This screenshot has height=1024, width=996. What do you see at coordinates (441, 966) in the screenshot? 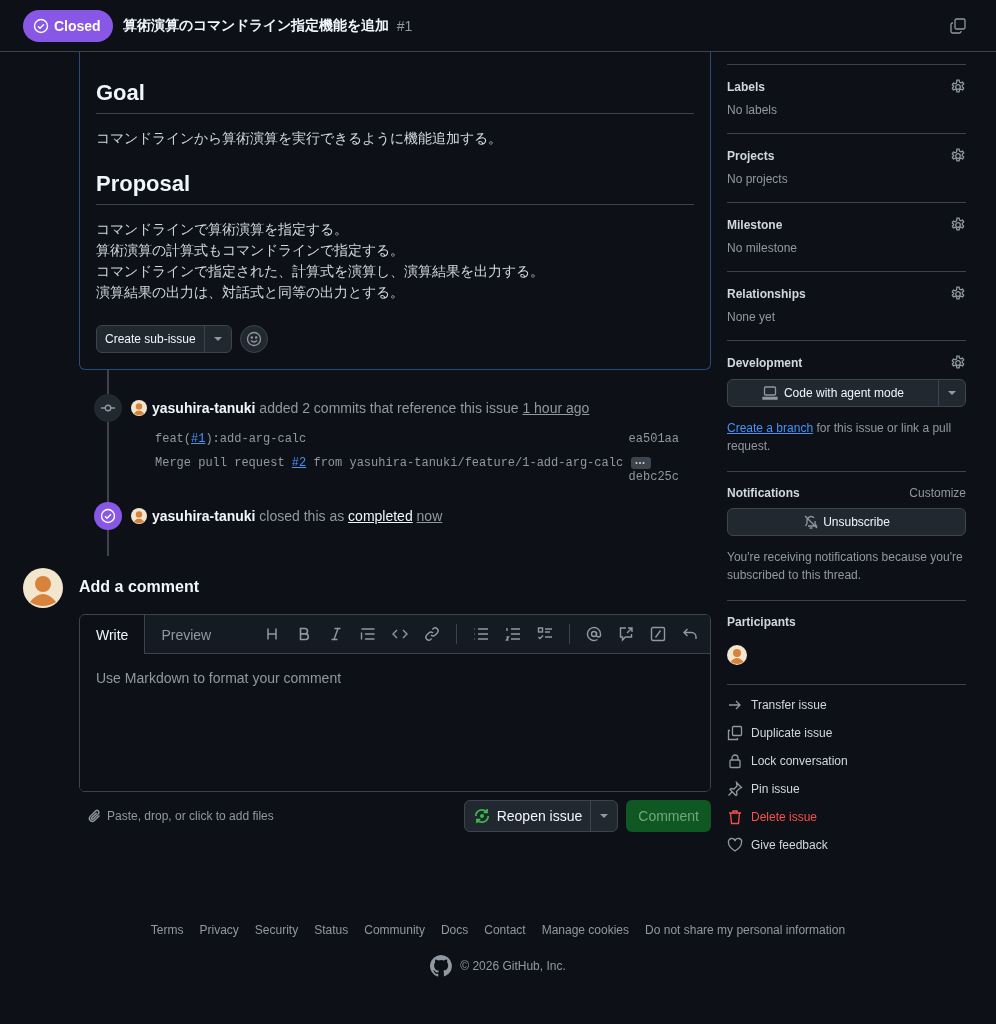
I see `github-logo-icon` at bounding box center [441, 966].